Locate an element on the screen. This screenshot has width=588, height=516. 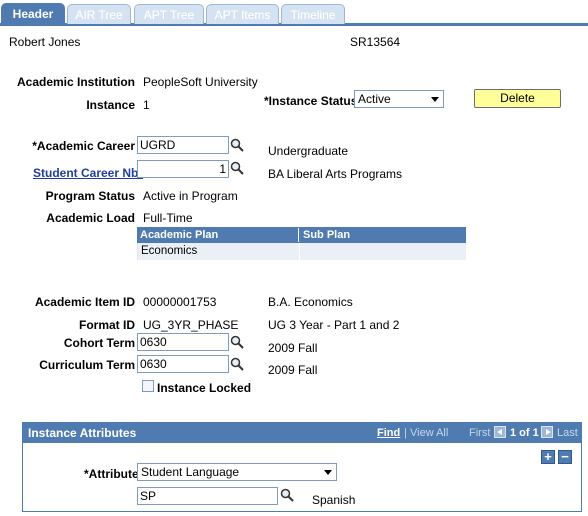
tab-apt-items-label: APT Items is located at coordinates (242, 15).